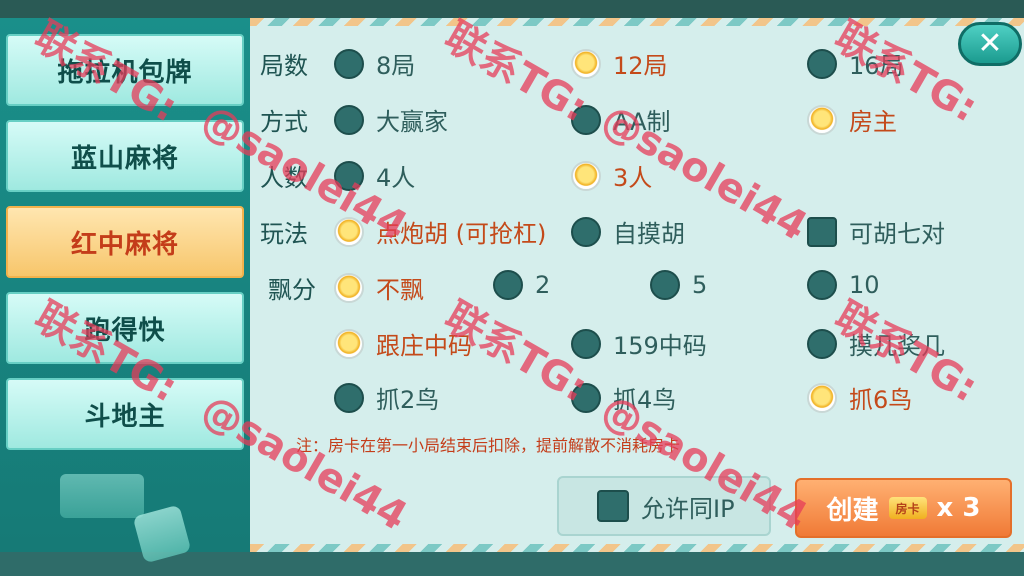  What do you see at coordinates (660, 346) in the screenshot?
I see `option-label: 159中码` at bounding box center [660, 346].